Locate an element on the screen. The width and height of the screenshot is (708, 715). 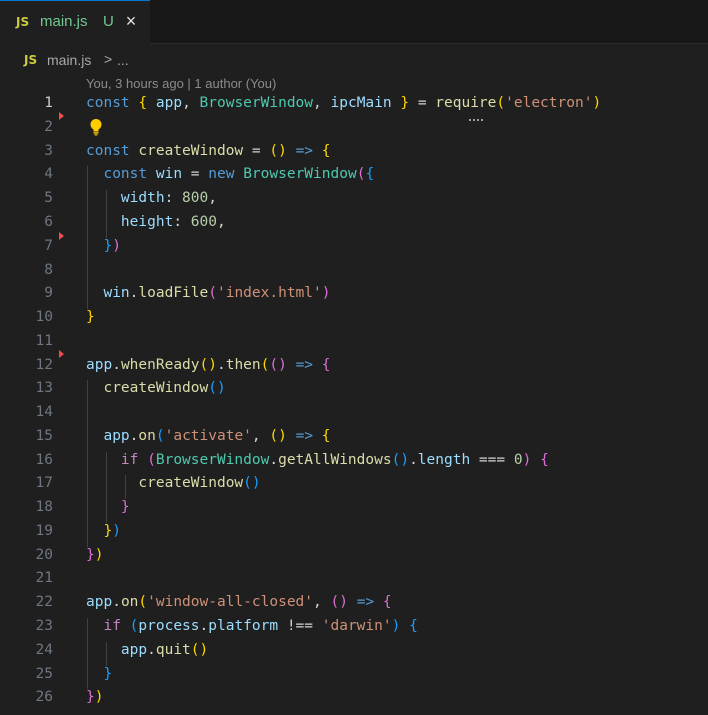
code-line-6: height: 600, is located at coordinates (156, 222).